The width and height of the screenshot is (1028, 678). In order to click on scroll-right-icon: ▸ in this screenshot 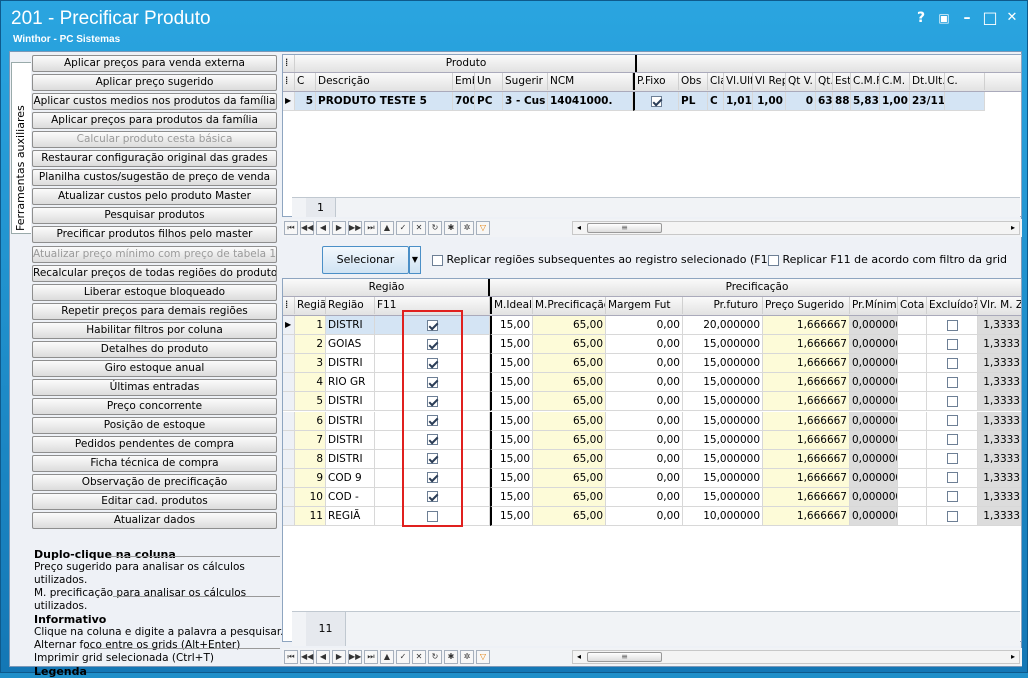, I will do `click(1013, 228)`.